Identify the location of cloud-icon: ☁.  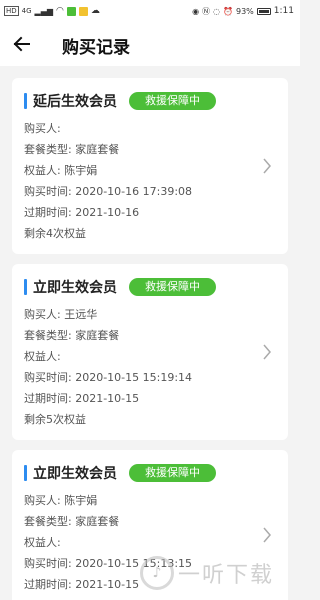
(95, 11).